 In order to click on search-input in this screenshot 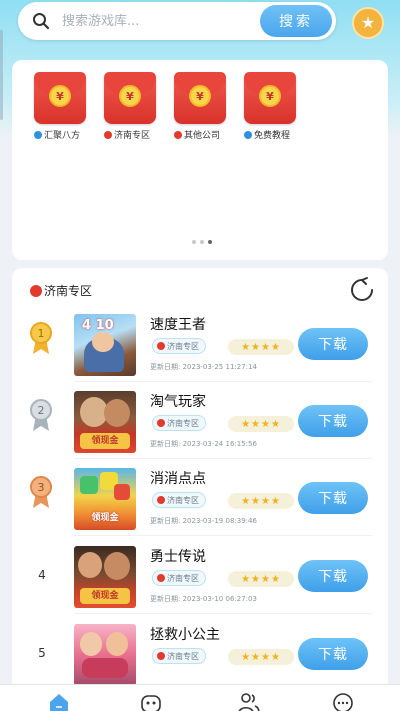, I will do `click(157, 21)`.